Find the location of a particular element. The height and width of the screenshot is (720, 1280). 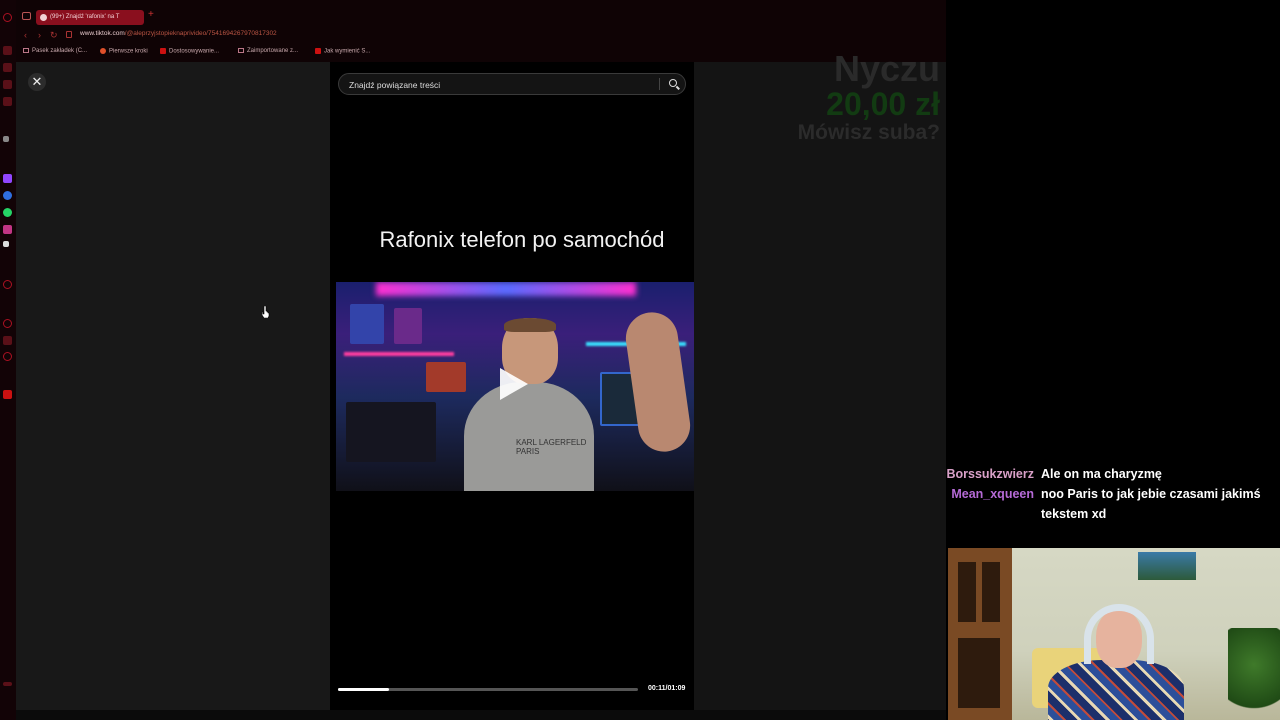

opera-bookmark-icon is located at coordinates (103, 51).